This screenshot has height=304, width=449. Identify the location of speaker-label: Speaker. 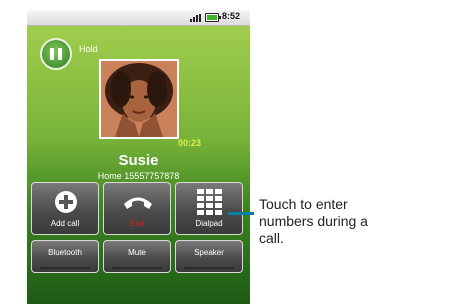
(209, 252).